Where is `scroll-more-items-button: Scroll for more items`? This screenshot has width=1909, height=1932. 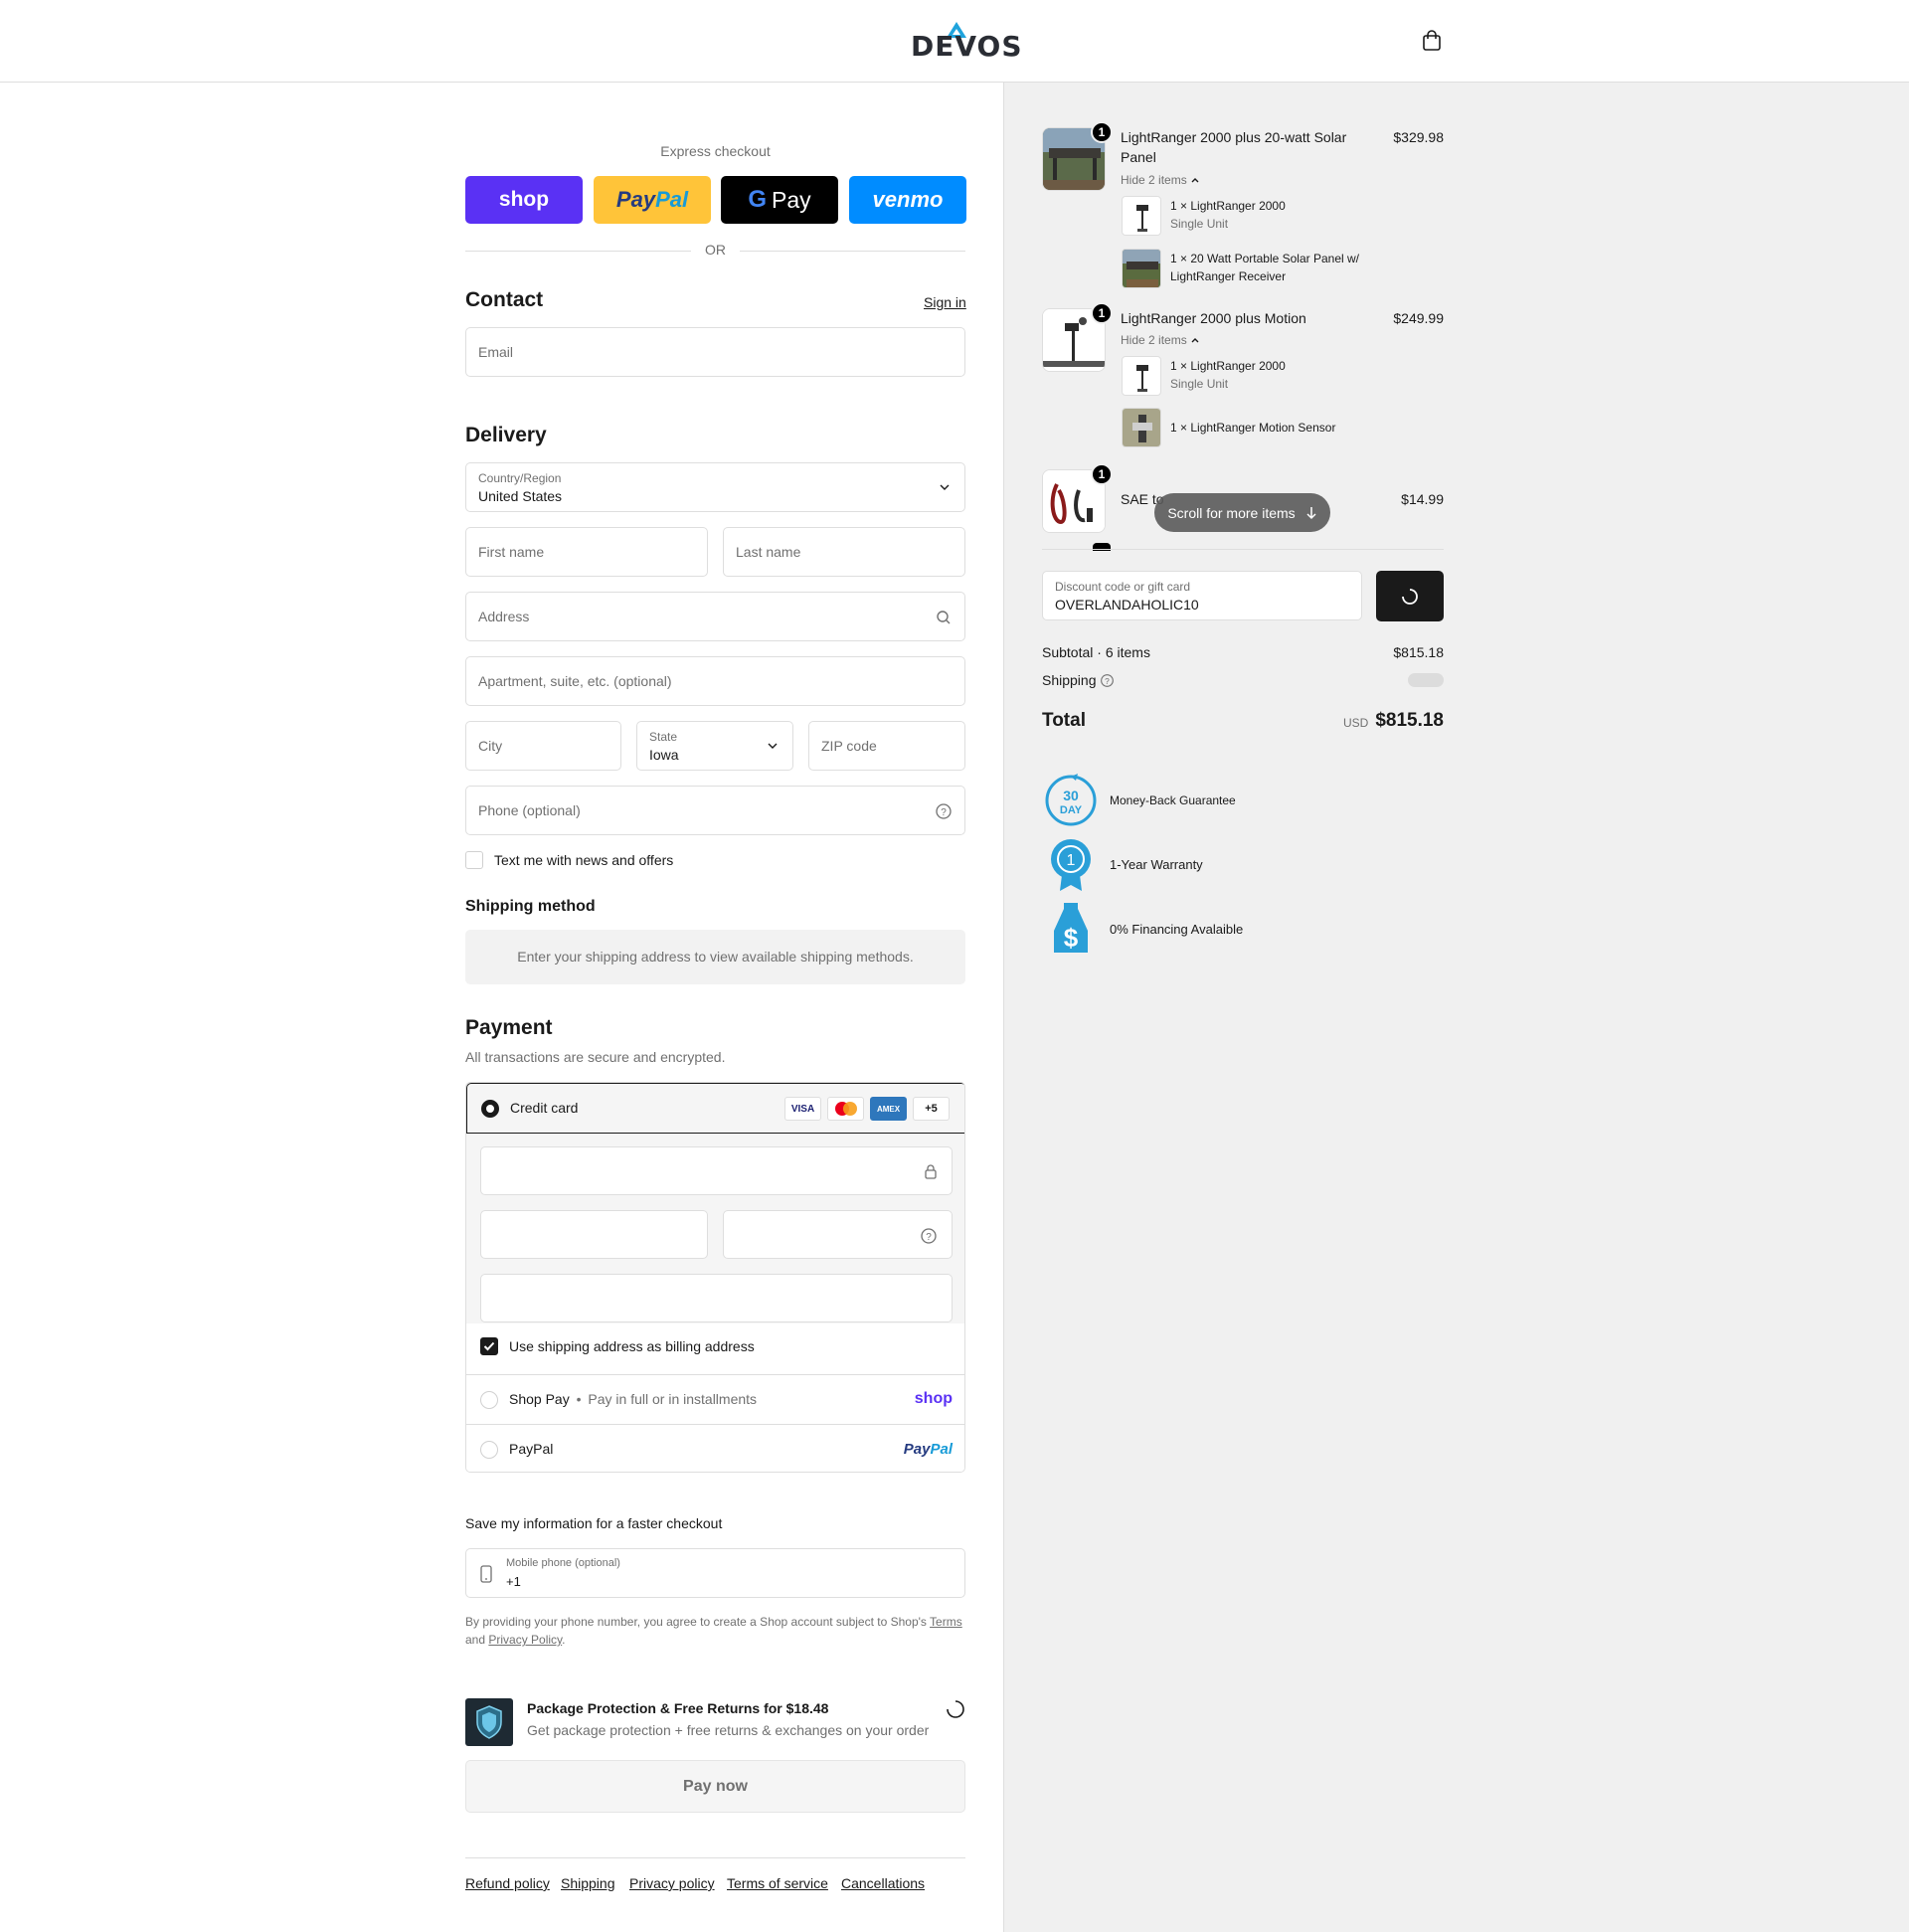
scroll-more-items-button: Scroll for more items is located at coordinates (1242, 513).